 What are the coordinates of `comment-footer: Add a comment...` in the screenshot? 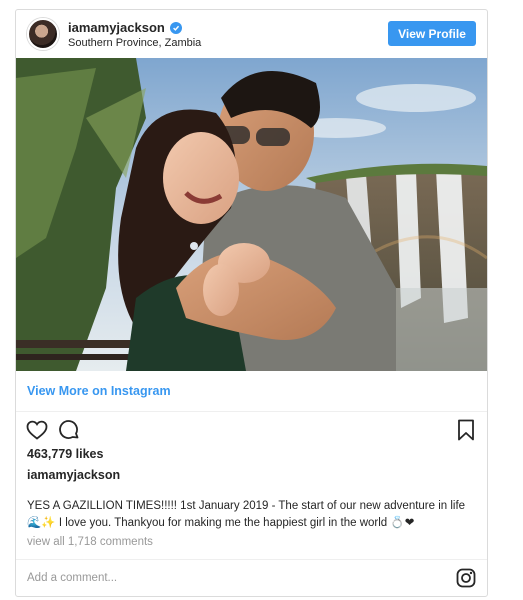 It's located at (251, 577).